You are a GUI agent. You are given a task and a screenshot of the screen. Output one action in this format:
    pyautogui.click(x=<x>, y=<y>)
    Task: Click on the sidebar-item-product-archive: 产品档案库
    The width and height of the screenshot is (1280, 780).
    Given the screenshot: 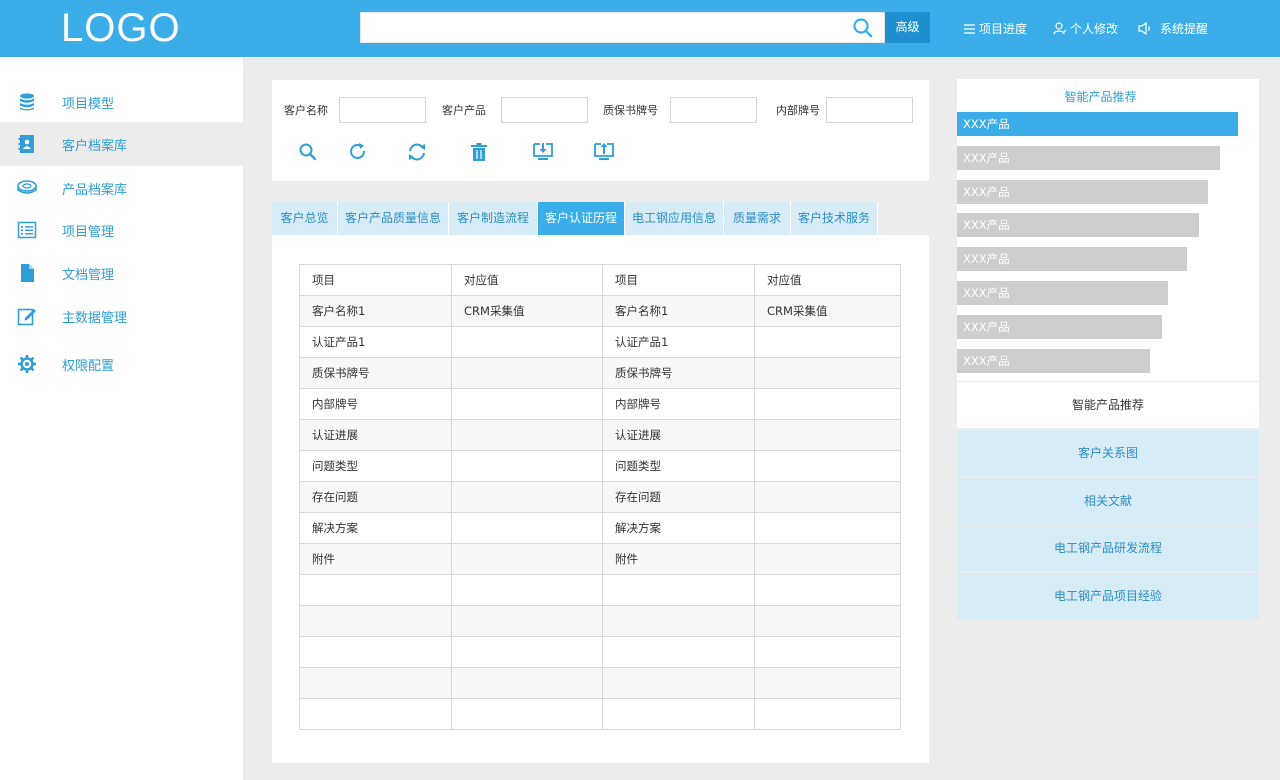 What is the action you would take?
    pyautogui.click(x=121, y=188)
    